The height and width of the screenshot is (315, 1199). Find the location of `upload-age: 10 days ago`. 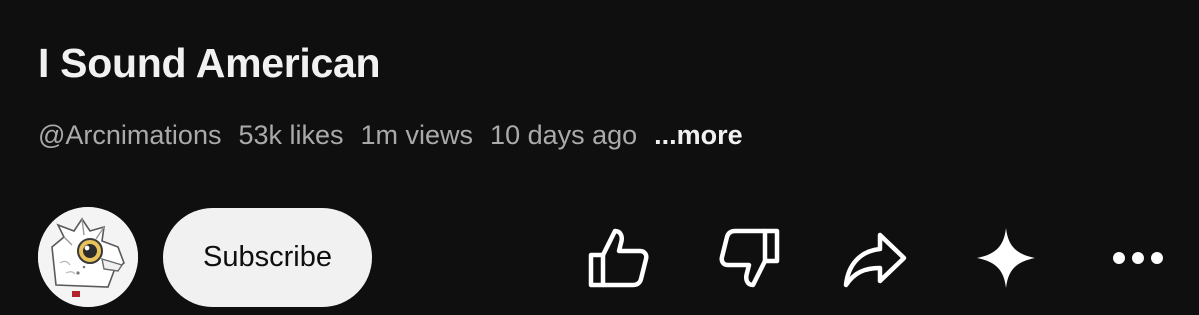

upload-age: 10 days ago is located at coordinates (564, 135).